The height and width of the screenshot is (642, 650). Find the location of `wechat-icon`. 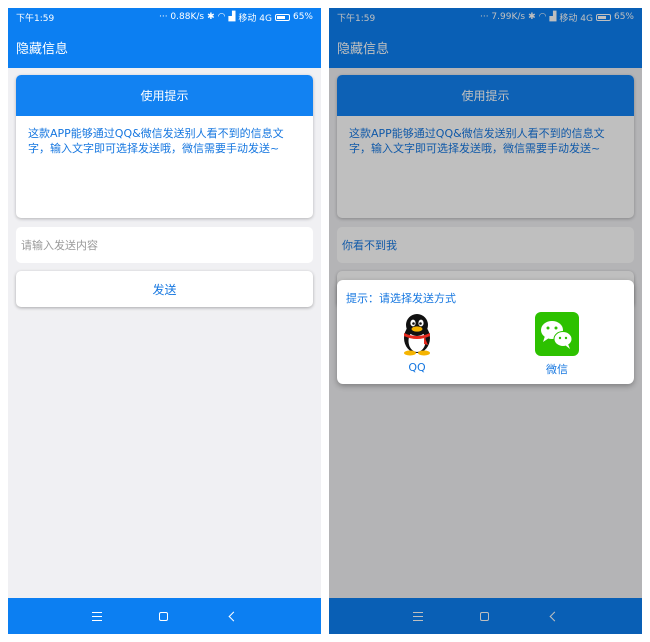

wechat-icon is located at coordinates (557, 334).